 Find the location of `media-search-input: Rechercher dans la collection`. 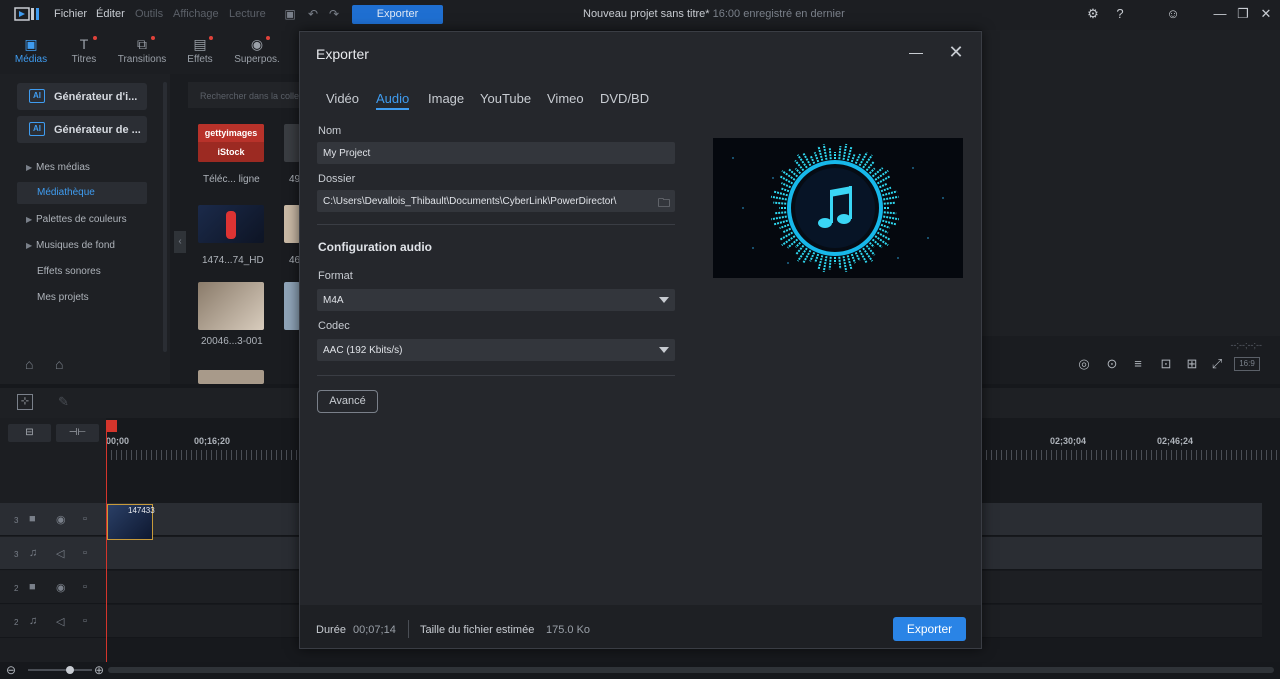

media-search-input: Rechercher dans la collection is located at coordinates (244, 95).